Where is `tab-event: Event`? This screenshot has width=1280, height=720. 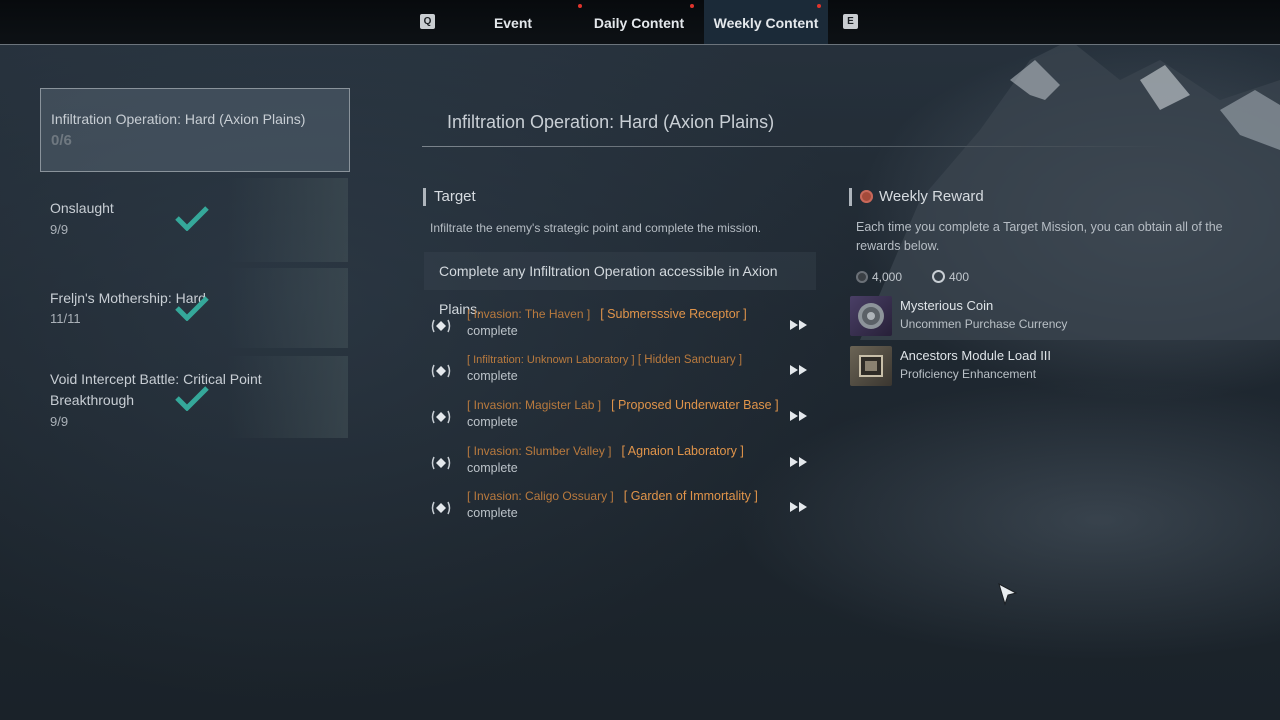
tab-event: Event is located at coordinates (513, 22).